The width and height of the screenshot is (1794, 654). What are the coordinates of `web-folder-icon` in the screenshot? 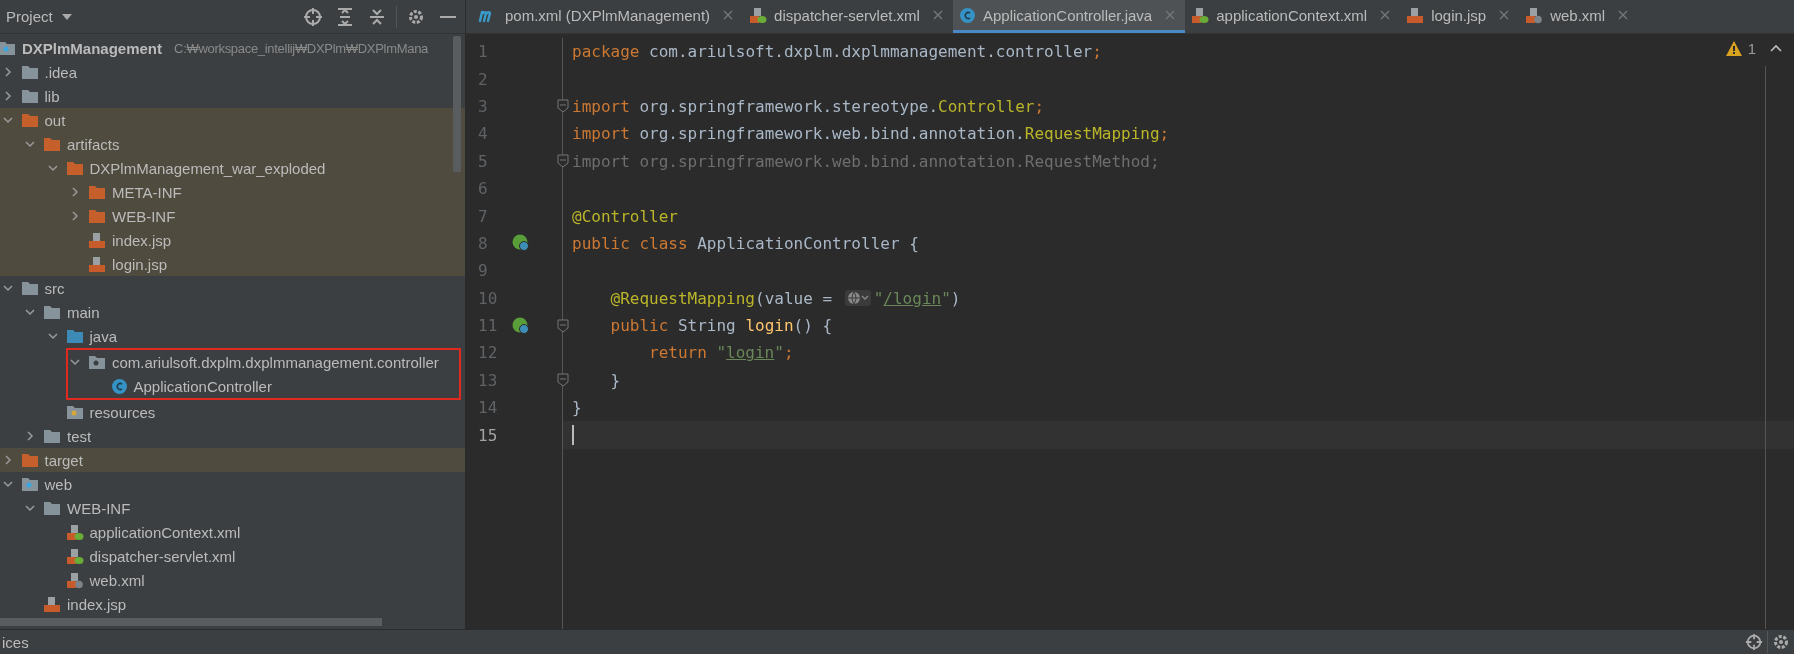 It's located at (29, 484).